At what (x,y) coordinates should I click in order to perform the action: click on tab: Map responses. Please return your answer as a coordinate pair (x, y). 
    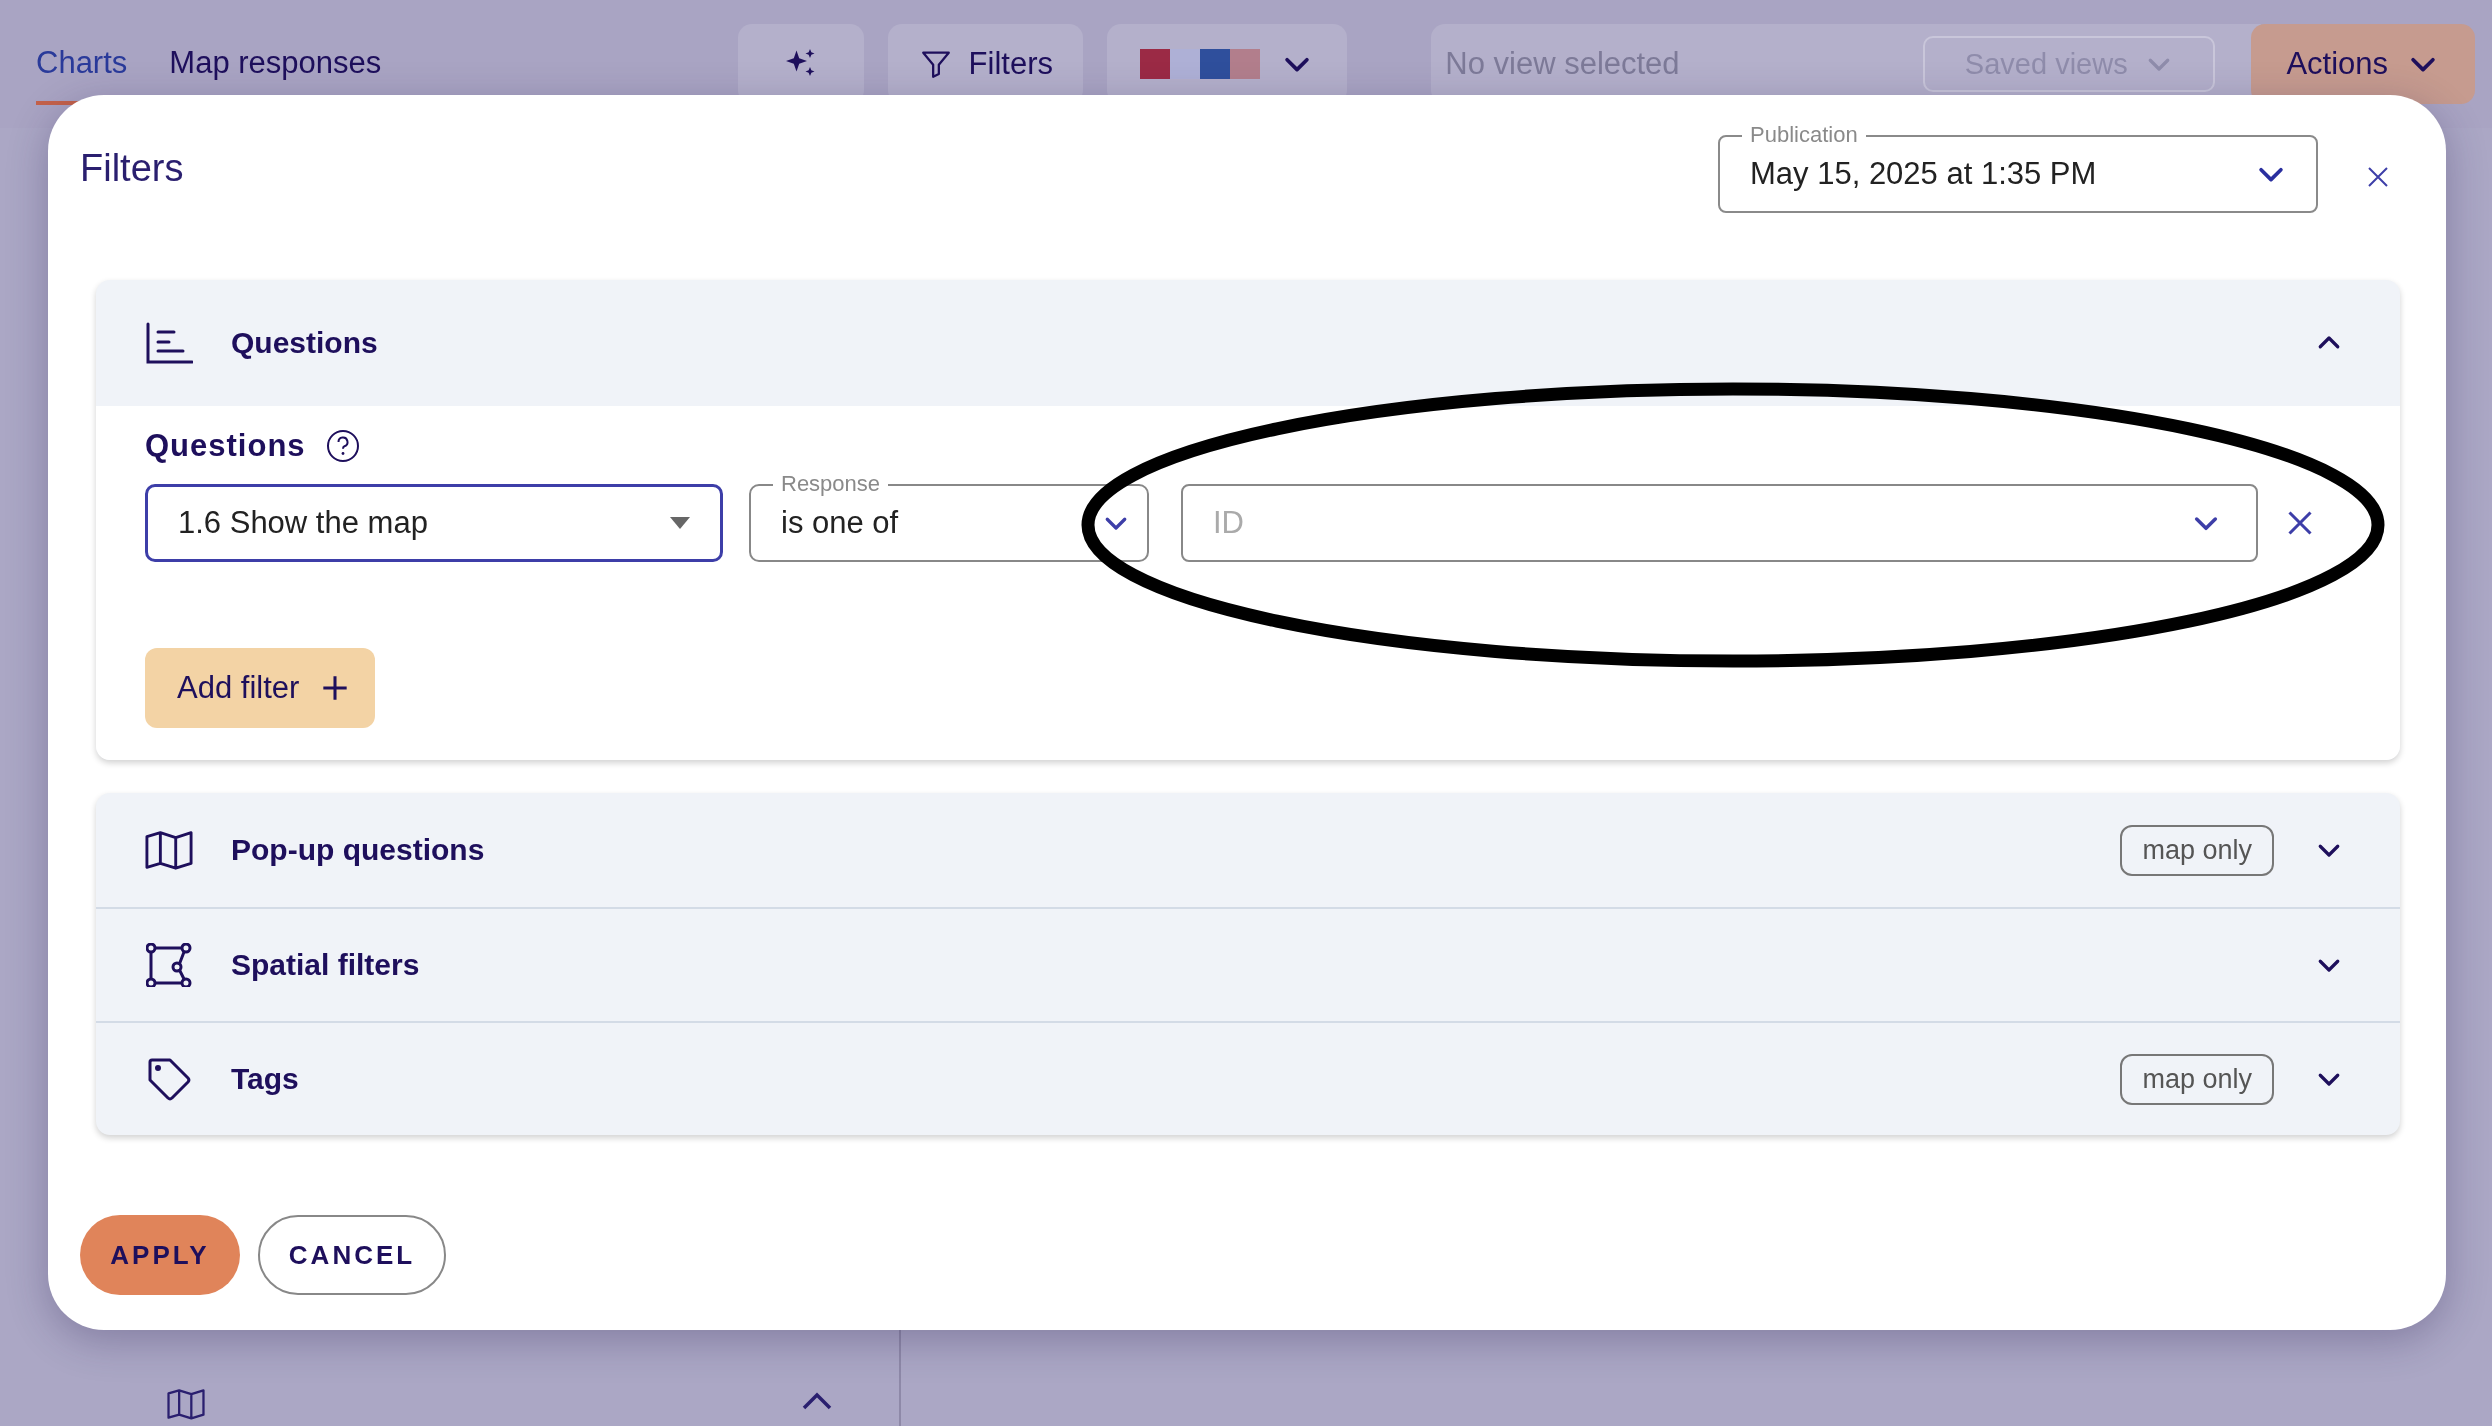
    Looking at the image, I should click on (275, 64).